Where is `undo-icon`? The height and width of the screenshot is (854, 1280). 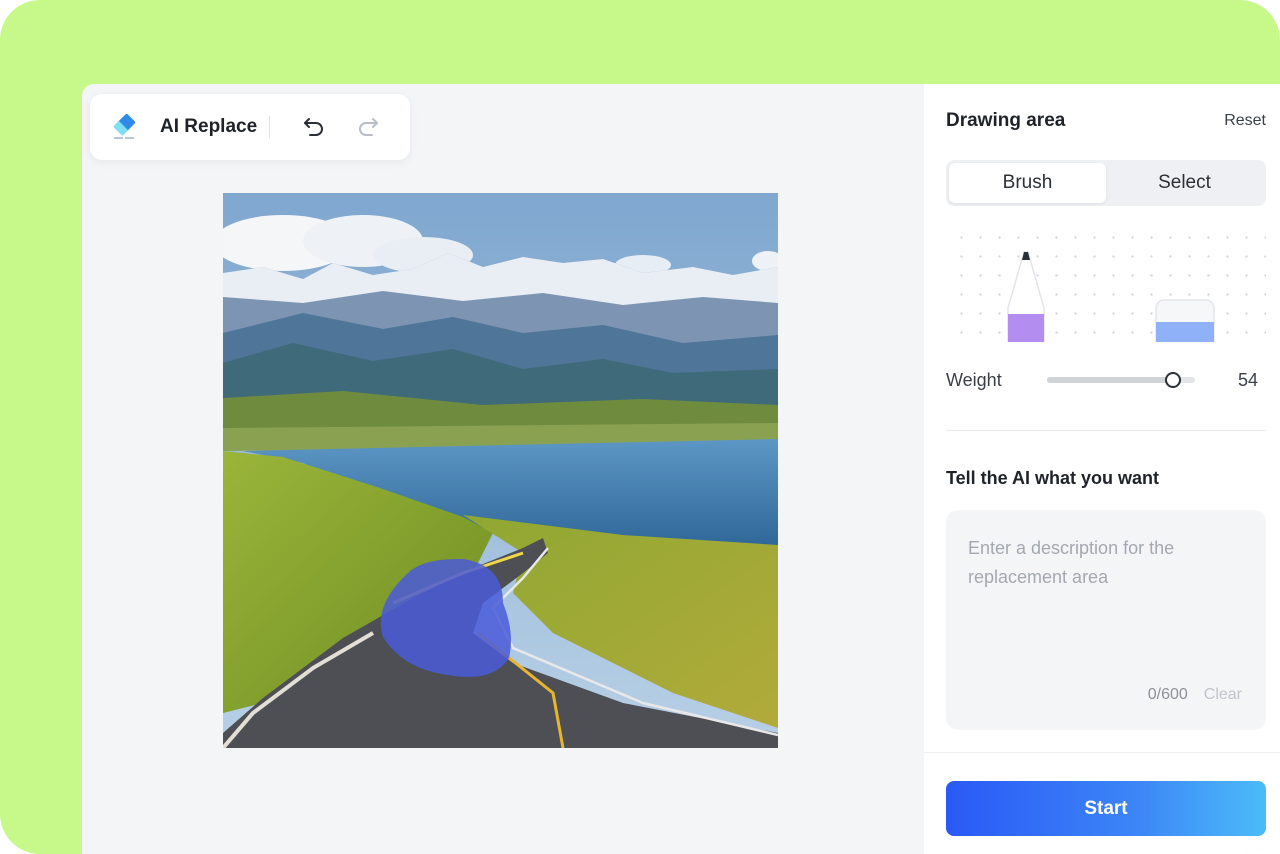
undo-icon is located at coordinates (314, 127).